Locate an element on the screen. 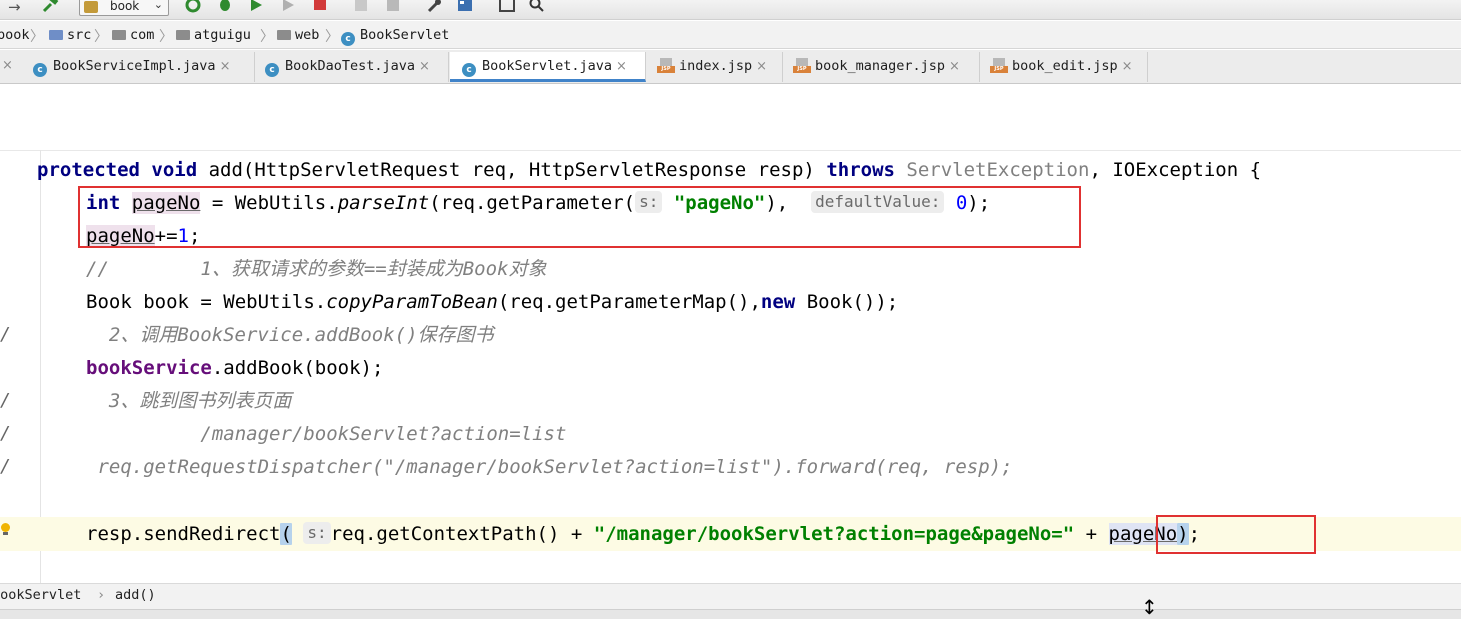 The height and width of the screenshot is (619, 1461). method-separator is located at coordinates (730, 150).